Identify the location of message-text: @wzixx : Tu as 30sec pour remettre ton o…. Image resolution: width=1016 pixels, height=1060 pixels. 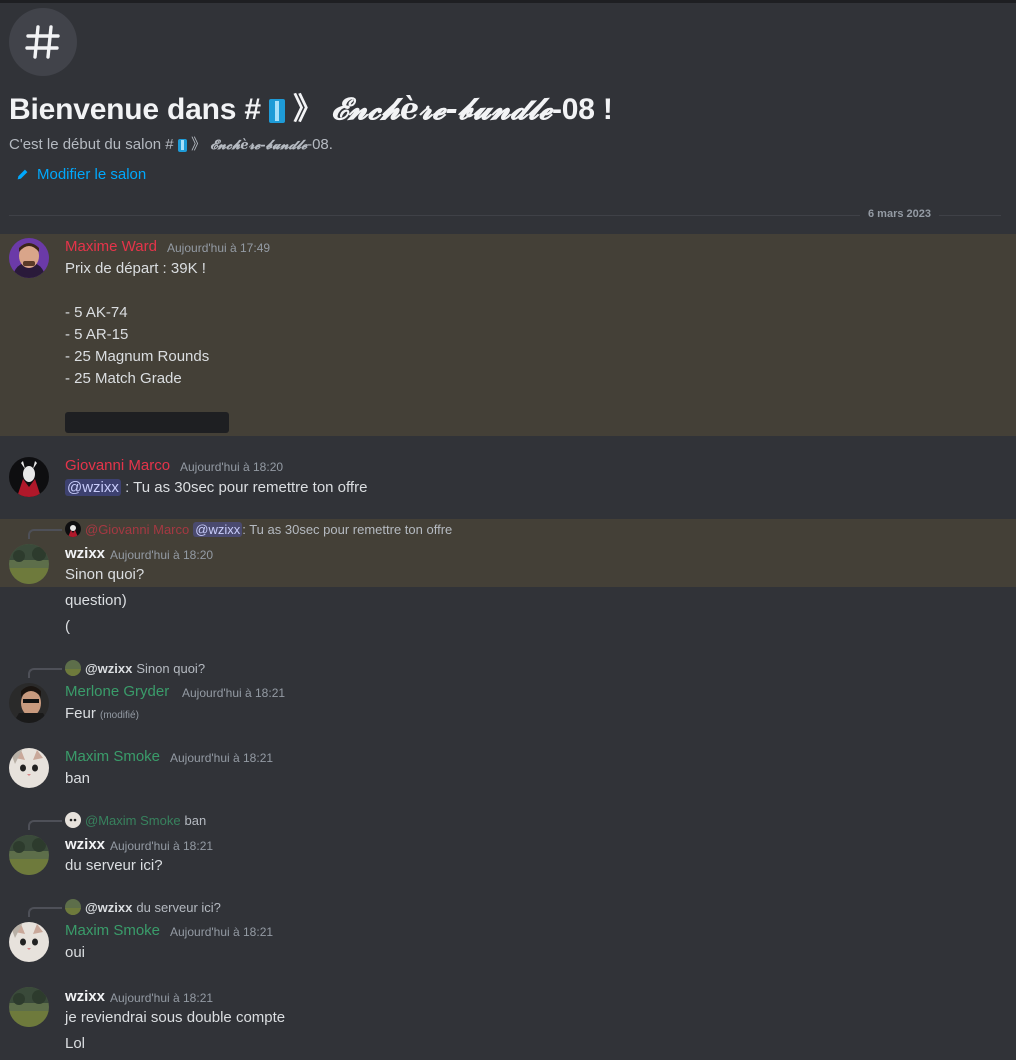
(216, 487).